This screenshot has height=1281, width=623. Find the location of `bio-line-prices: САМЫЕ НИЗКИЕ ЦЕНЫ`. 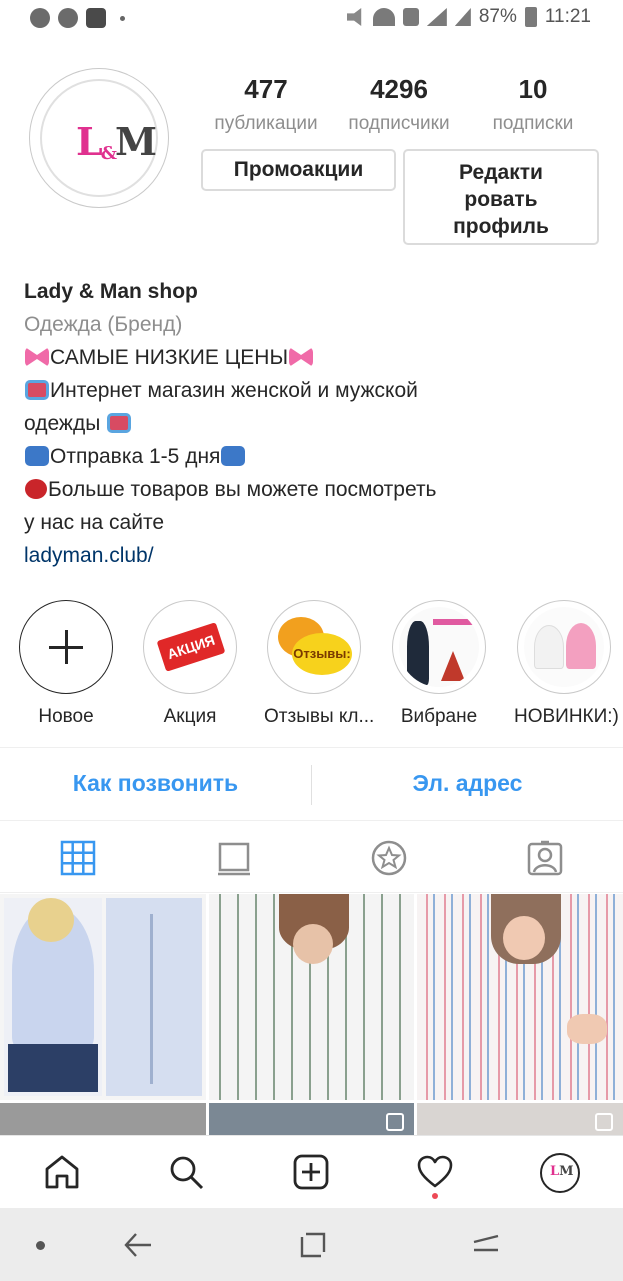

bio-line-prices: САМЫЕ НИЗКИЕ ЦЕНЫ is located at coordinates (314, 357).